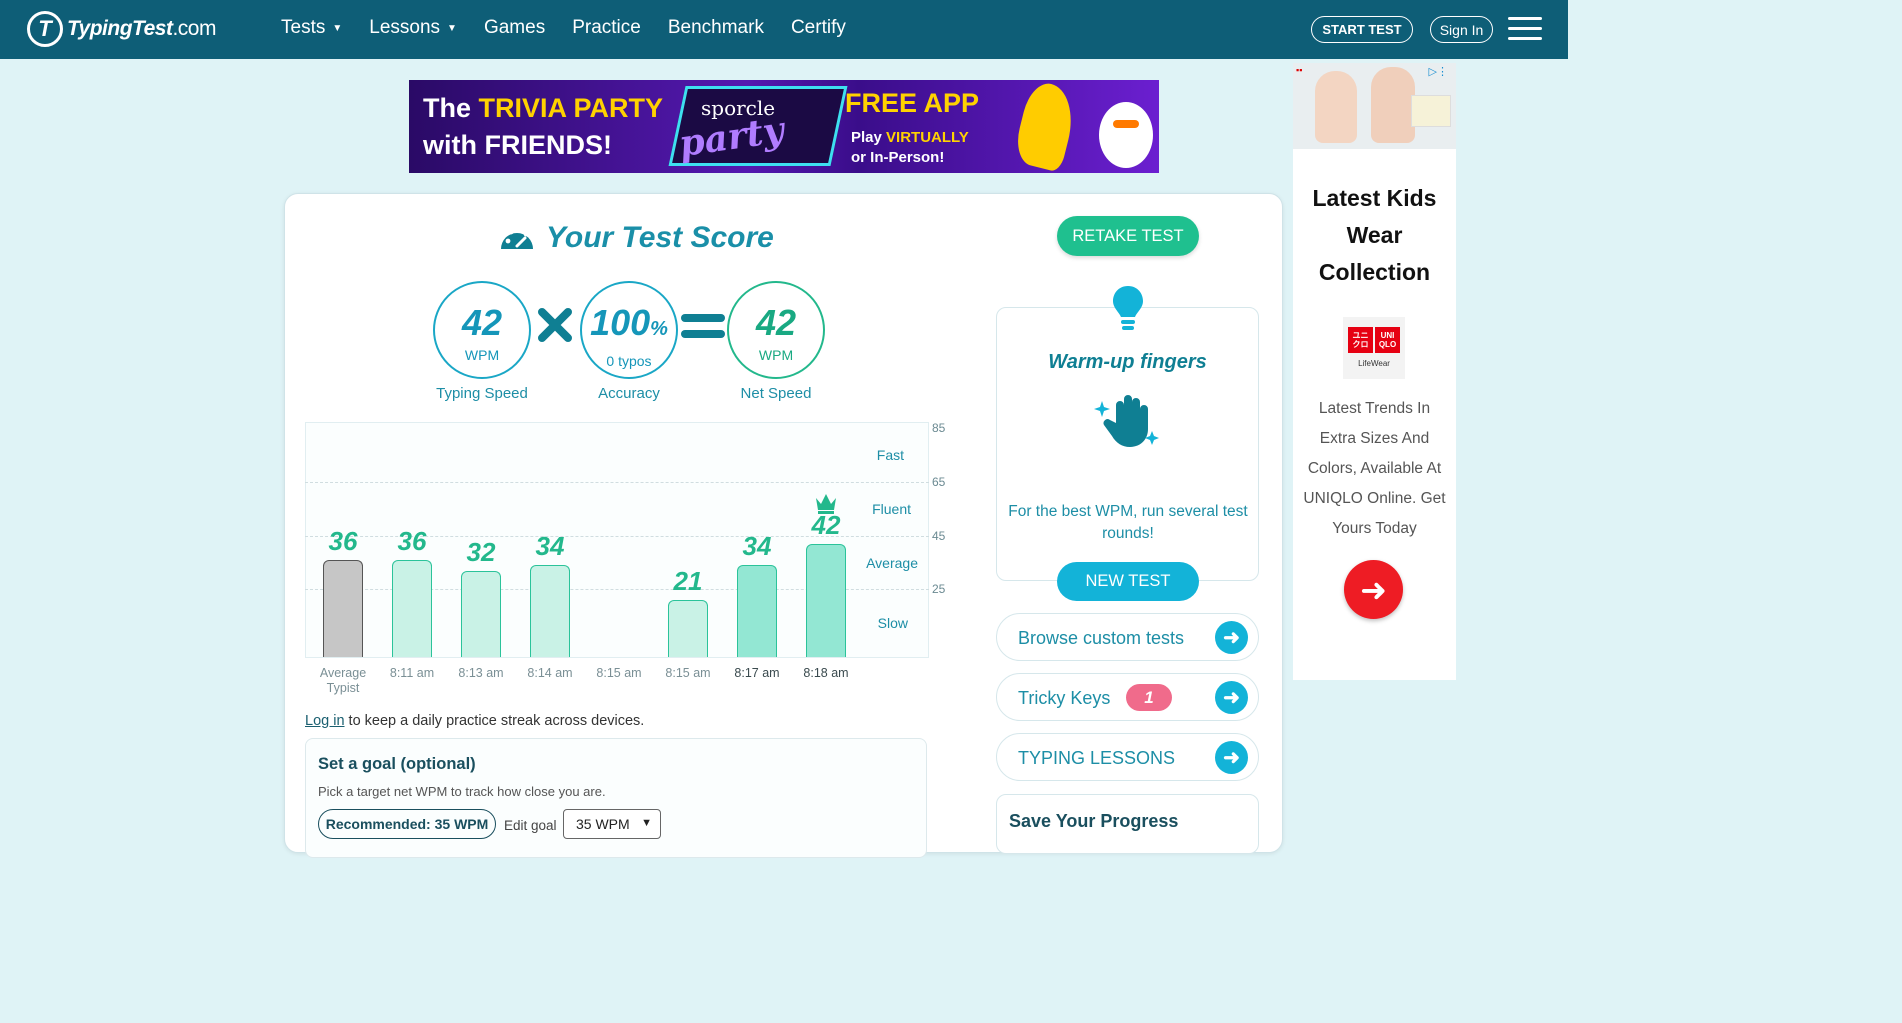 Image resolution: width=1902 pixels, height=1023 pixels. What do you see at coordinates (1126, 421) in the screenshot?
I see `sparkle-hand-icon` at bounding box center [1126, 421].